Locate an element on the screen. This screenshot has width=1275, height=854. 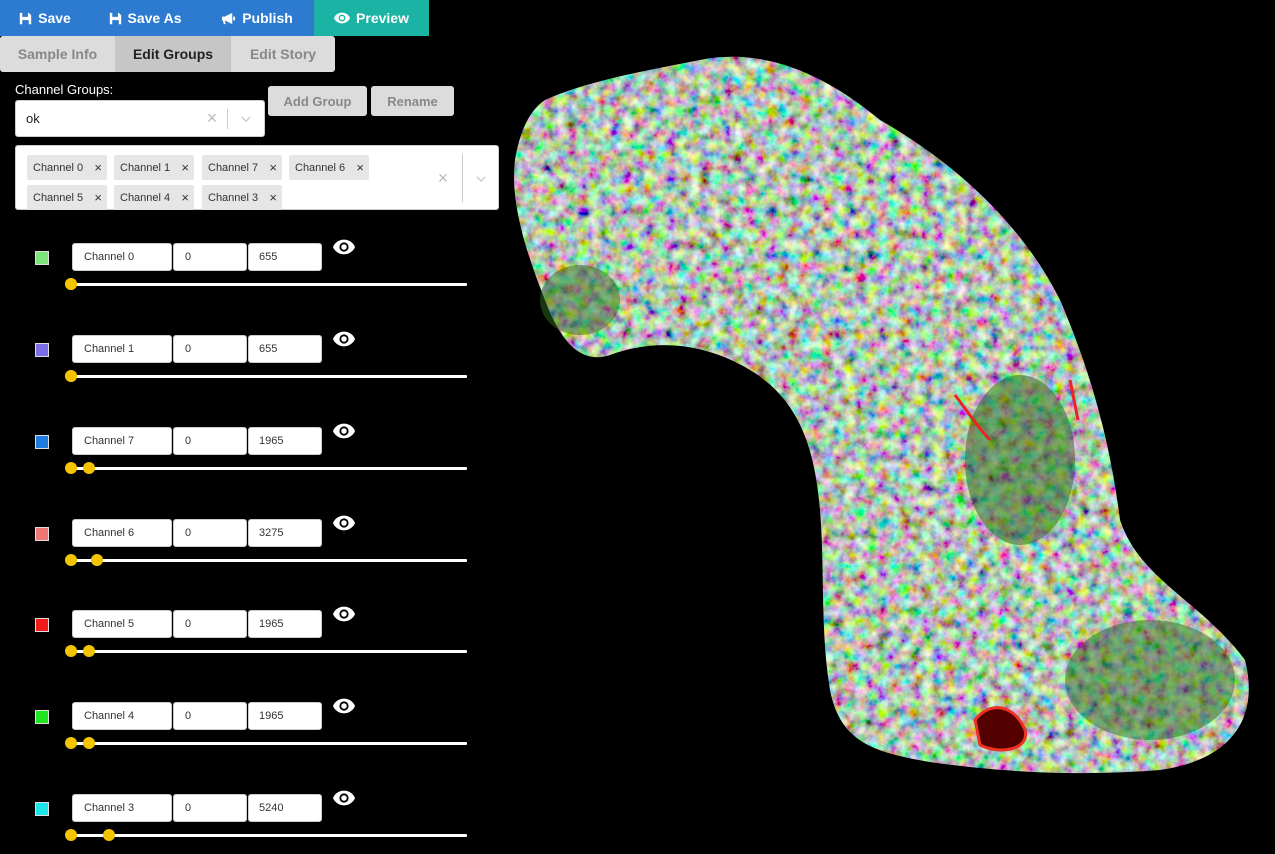
bullhorn-icon is located at coordinates (229, 18).